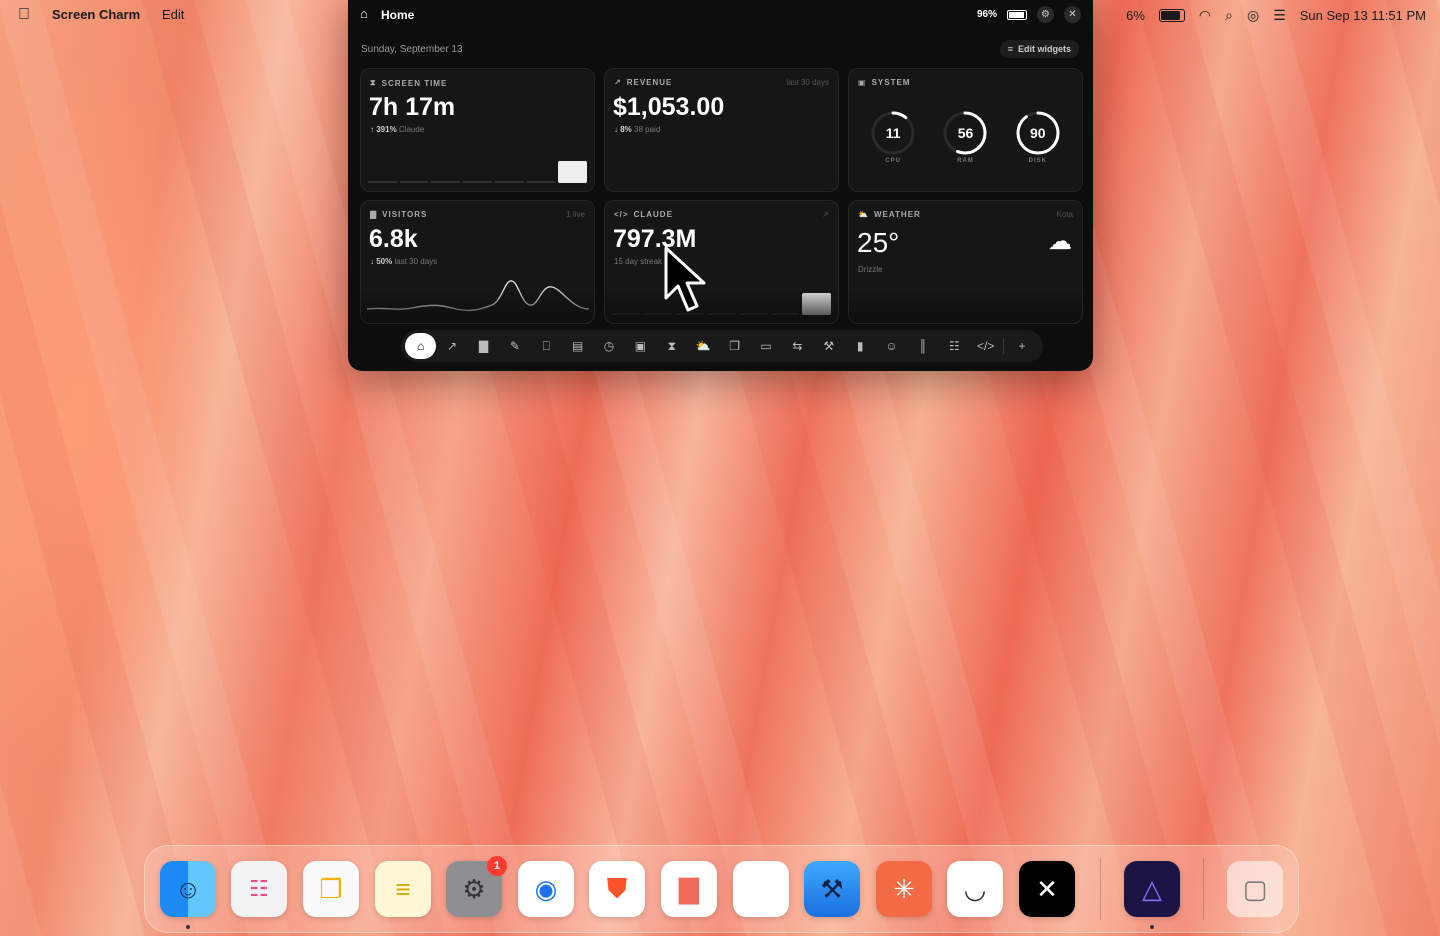 Image resolution: width=1440 pixels, height=936 pixels. What do you see at coordinates (478, 172) in the screenshot?
I see `screen-time-bars` at bounding box center [478, 172].